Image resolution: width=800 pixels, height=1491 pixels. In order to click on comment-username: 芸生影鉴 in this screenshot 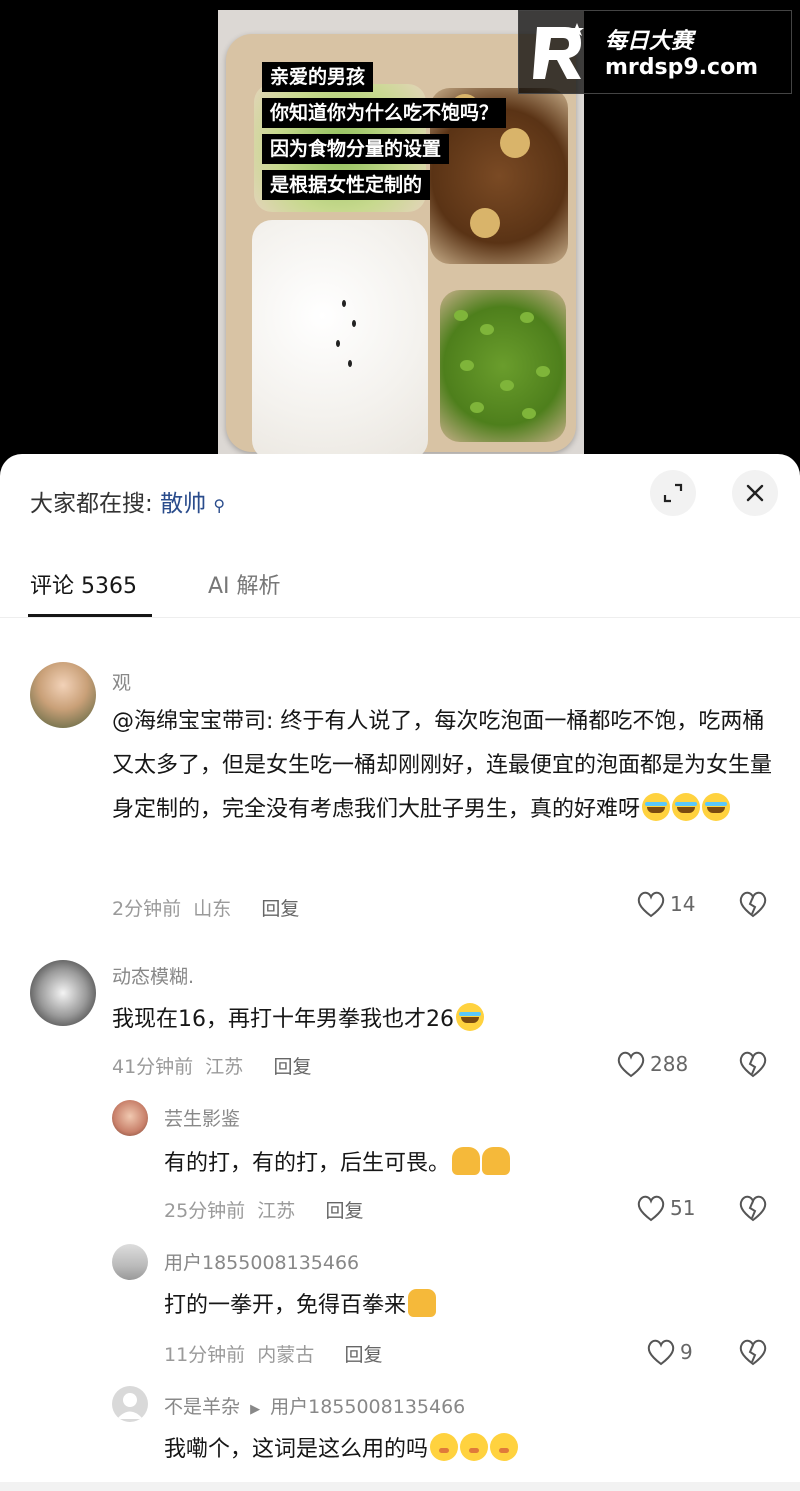, I will do `click(202, 1117)`.